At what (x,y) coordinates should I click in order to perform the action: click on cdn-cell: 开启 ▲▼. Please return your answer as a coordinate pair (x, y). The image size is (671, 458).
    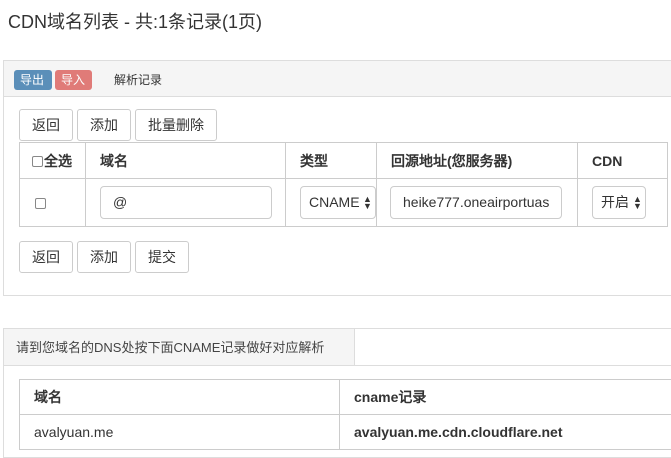
    Looking at the image, I should click on (623, 203).